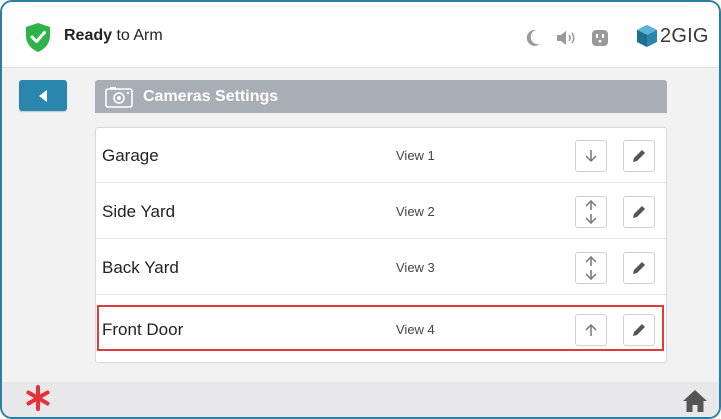  I want to click on back-arrow-icon, so click(43, 95).